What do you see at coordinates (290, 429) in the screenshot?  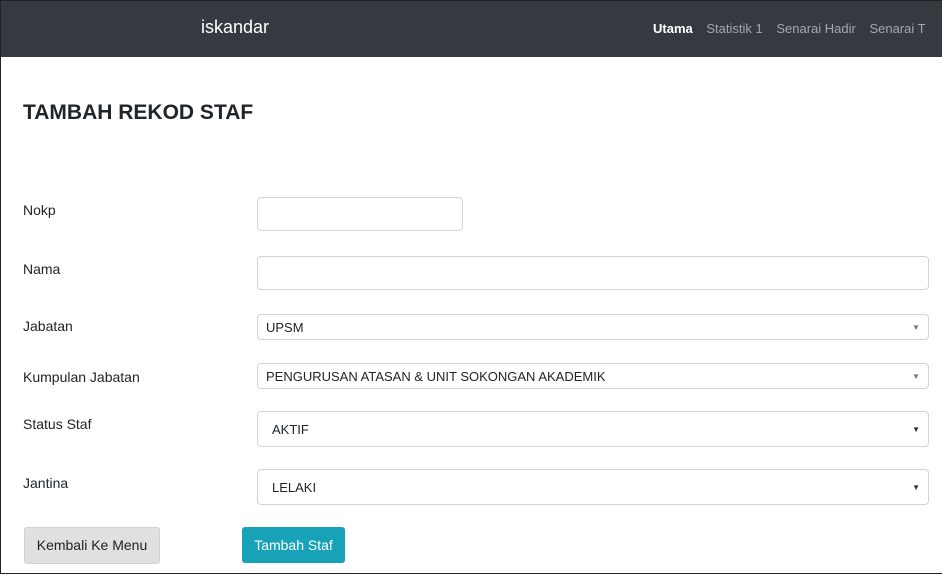 I see `status-staf-value: AKTIF` at bounding box center [290, 429].